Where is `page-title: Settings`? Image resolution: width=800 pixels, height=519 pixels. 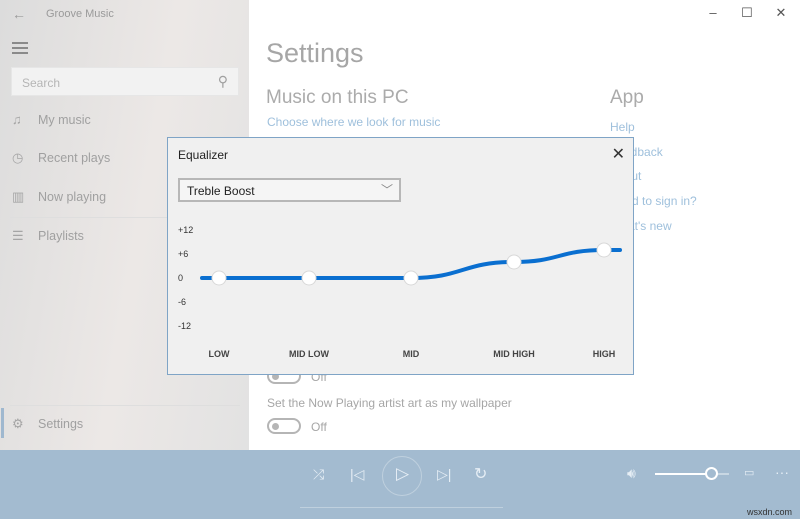
page-title: Settings is located at coordinates (315, 53).